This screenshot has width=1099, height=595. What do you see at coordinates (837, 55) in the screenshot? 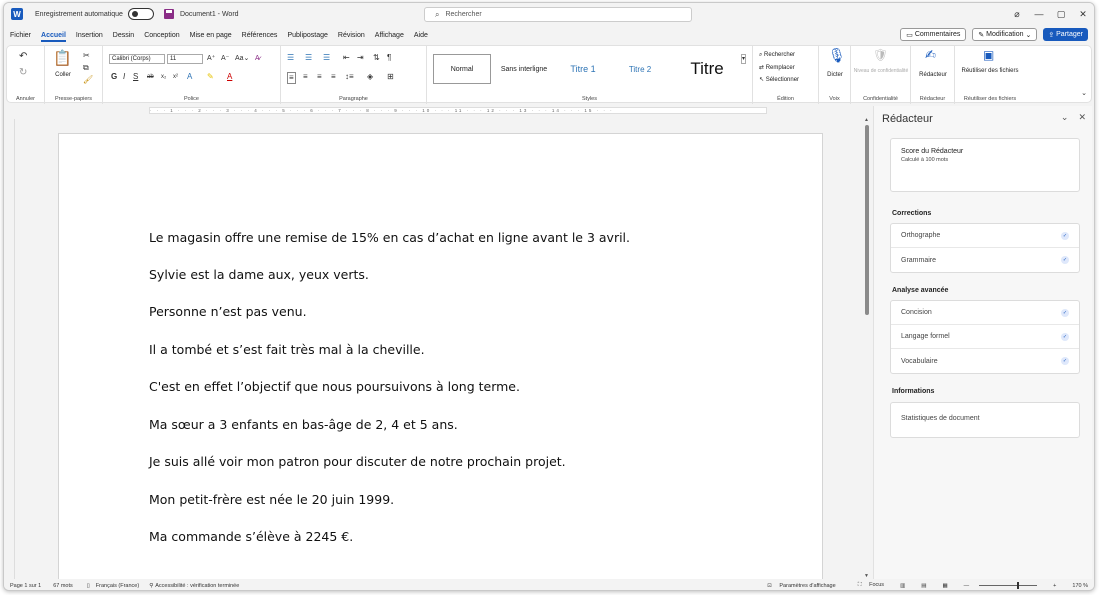
I see `microphone-icon: 🎙` at bounding box center [837, 55].